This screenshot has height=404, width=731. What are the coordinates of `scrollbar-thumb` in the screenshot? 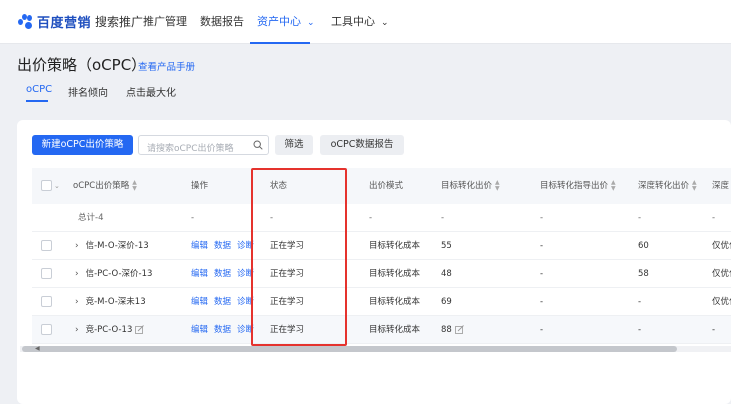 It's located at (349, 349).